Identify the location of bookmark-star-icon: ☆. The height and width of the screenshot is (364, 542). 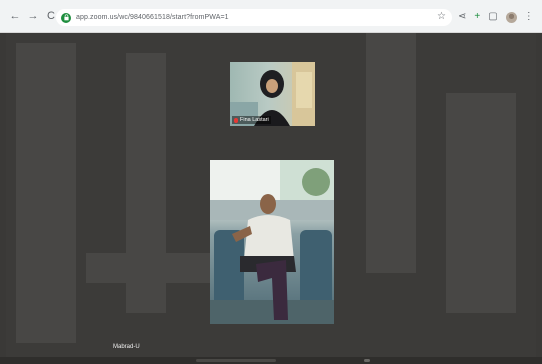
(441, 16).